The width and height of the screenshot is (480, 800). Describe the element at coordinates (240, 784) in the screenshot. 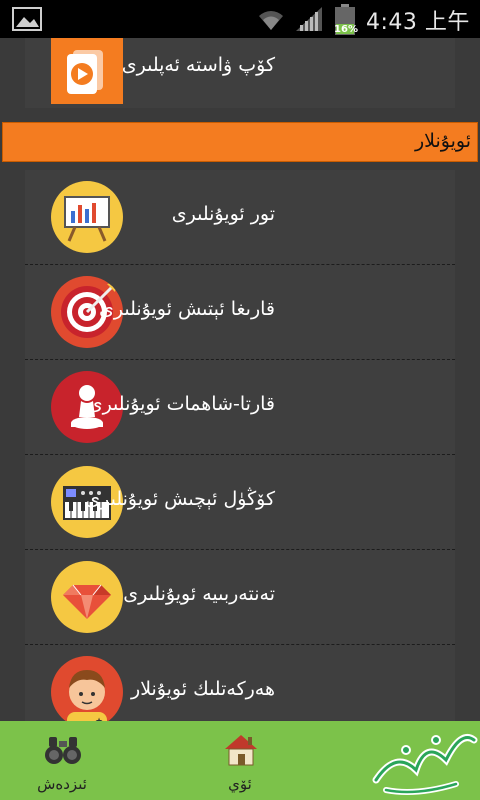

I see `home-nav-label: ئۆي` at that location.